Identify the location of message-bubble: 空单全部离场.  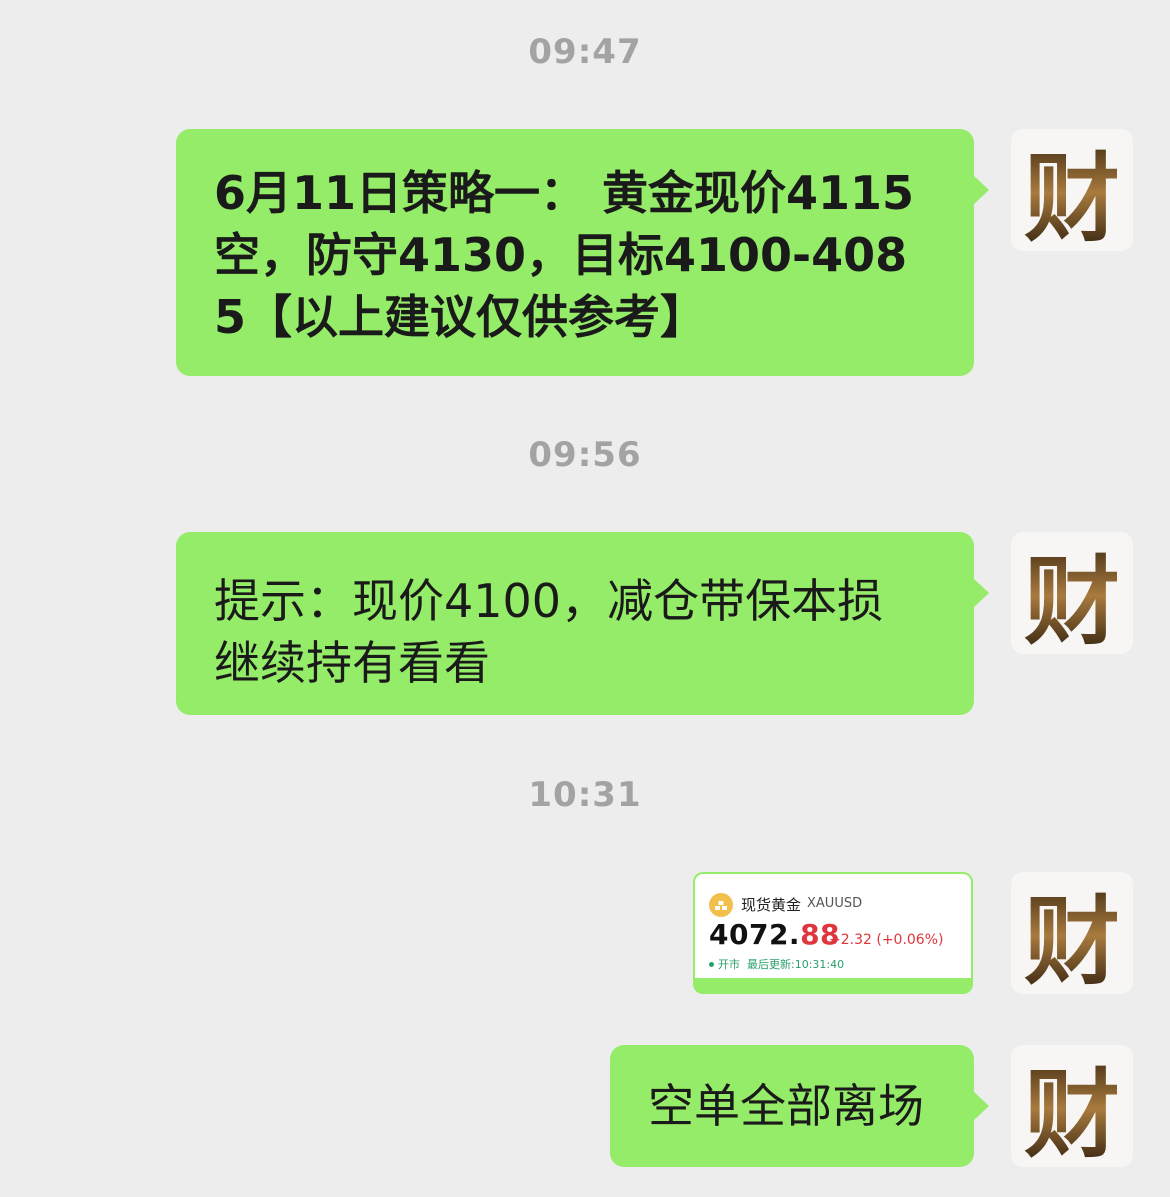
(799, 1106).